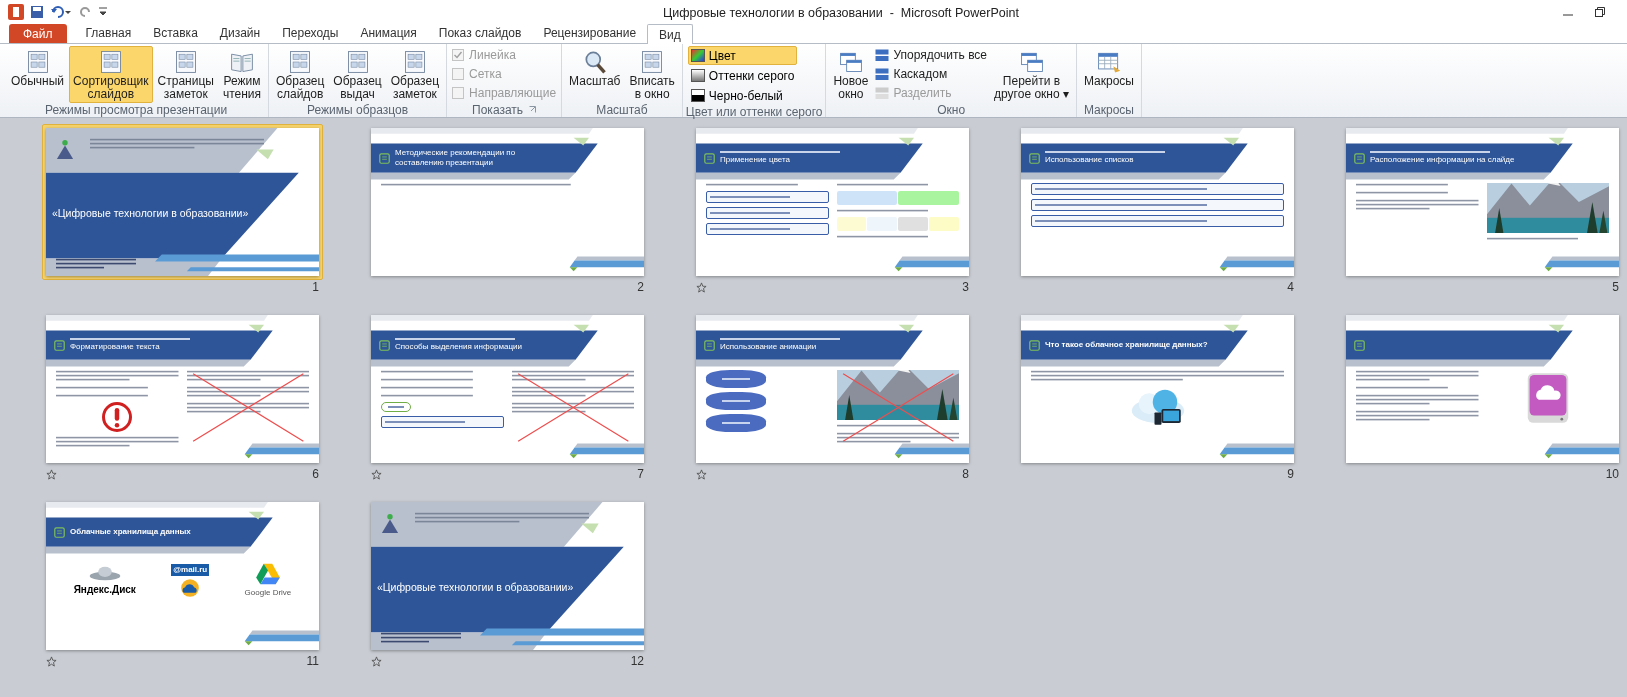 The image size is (1627, 697). What do you see at coordinates (190, 570) in the screenshot?
I see `service-logo-text: @mail.ru` at bounding box center [190, 570].